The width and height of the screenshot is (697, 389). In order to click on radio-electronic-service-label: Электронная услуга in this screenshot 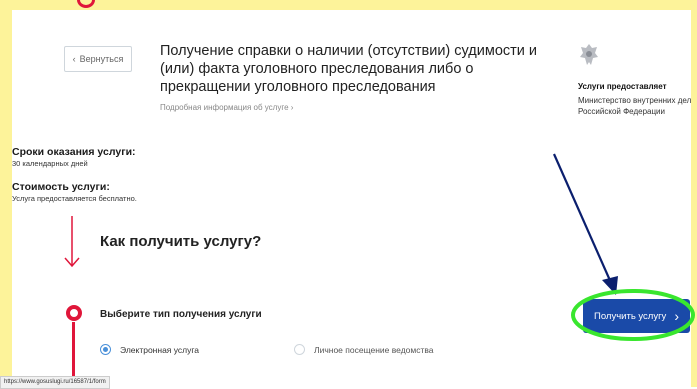, I will do `click(159, 350)`.